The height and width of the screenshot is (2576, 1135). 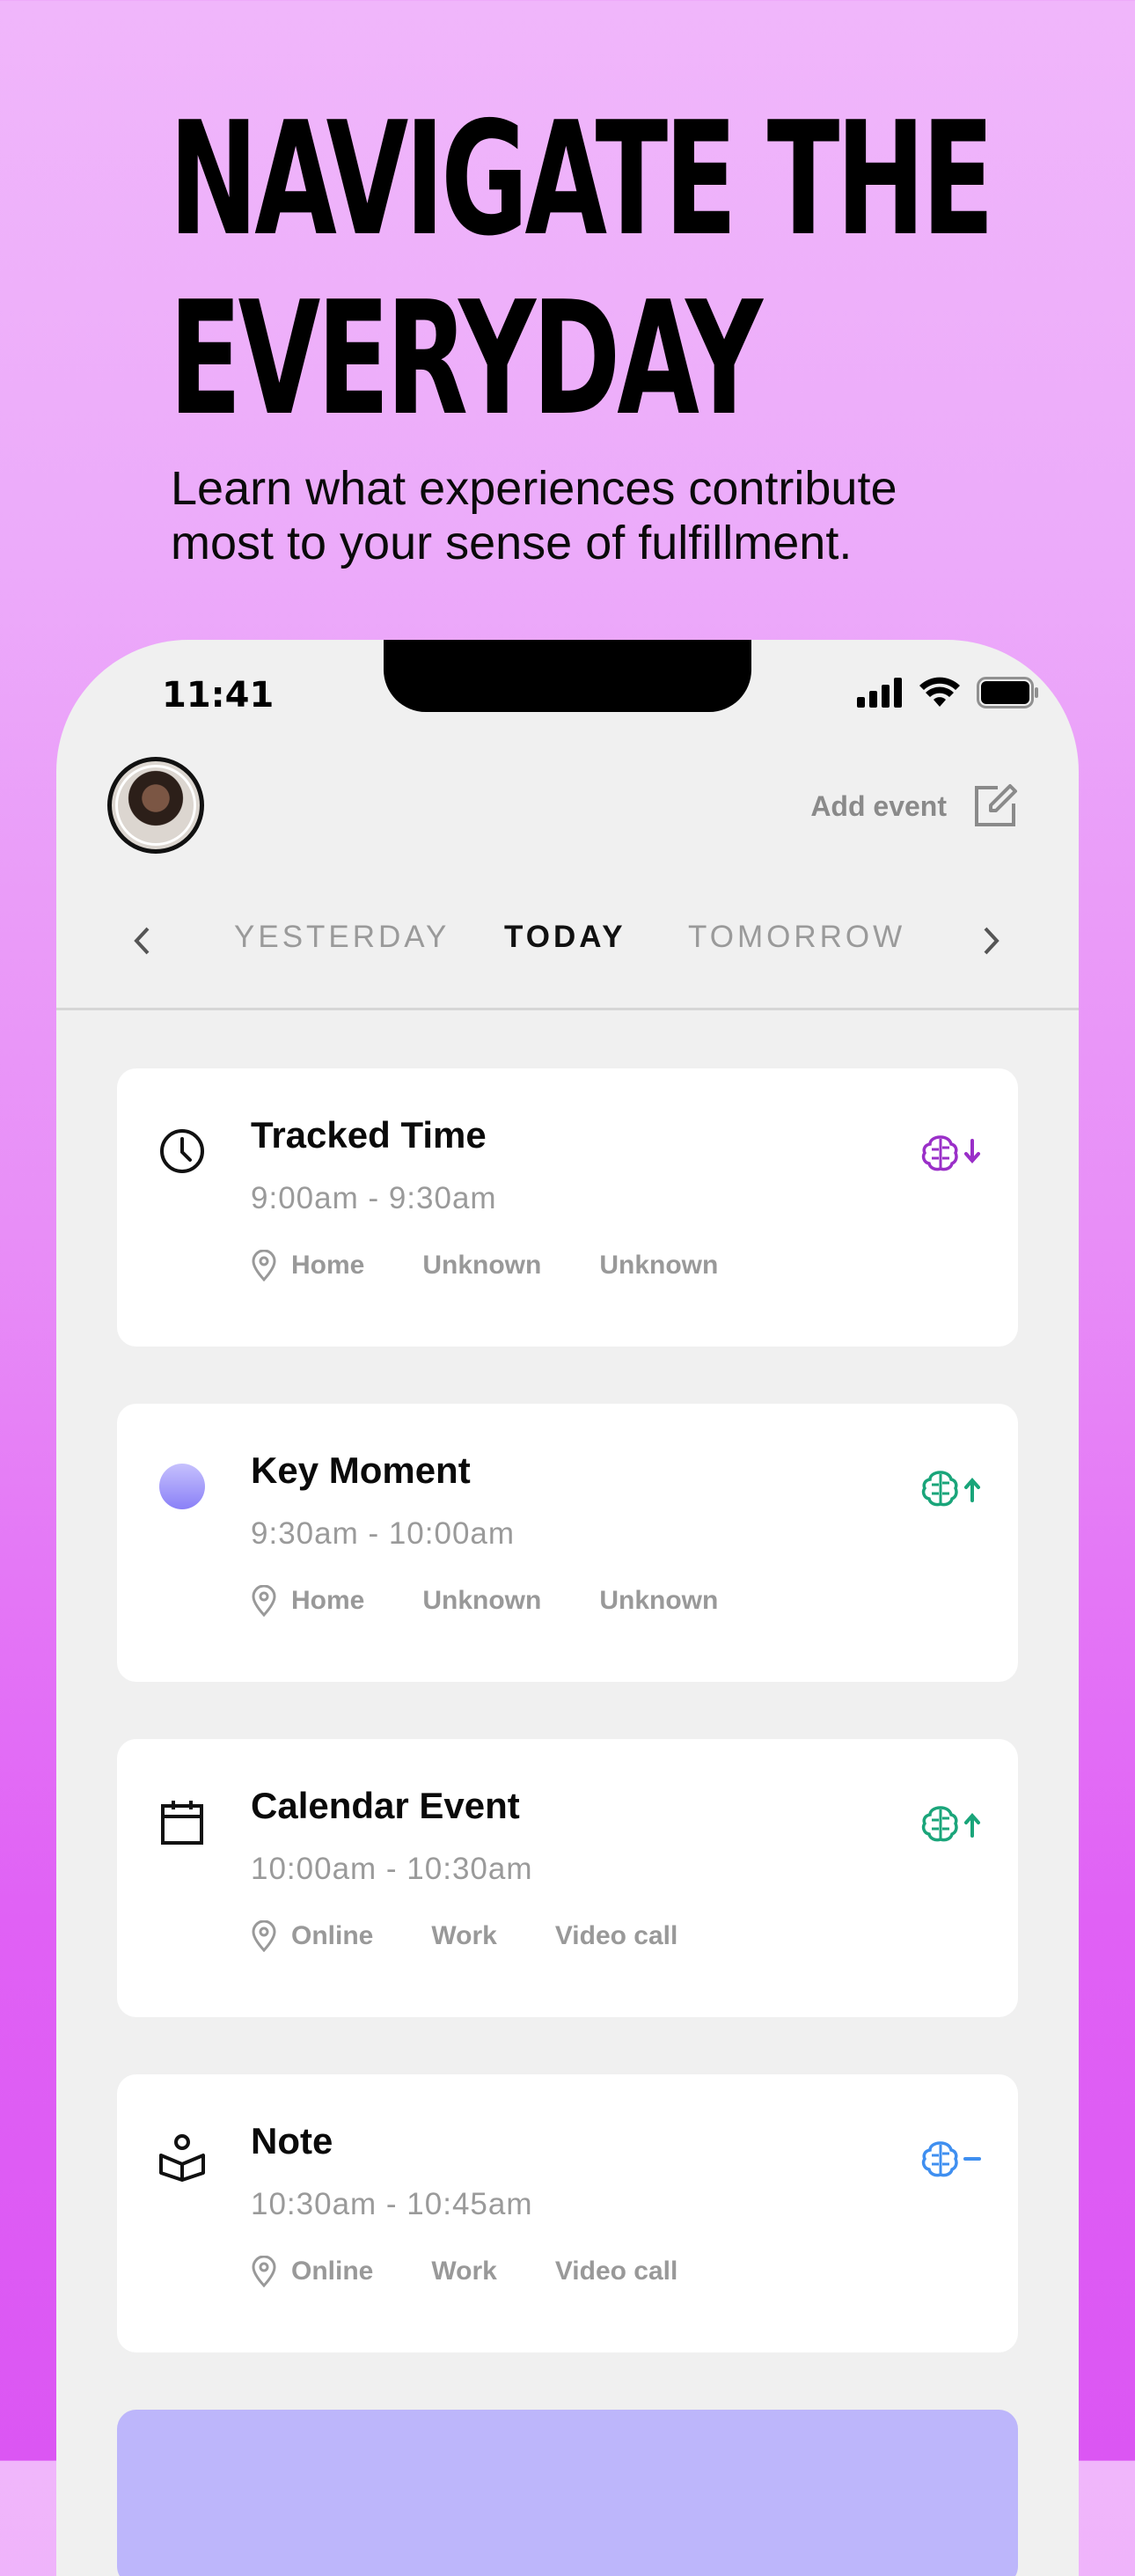 I want to click on event-time: 10:00am - 10:30am, so click(x=392, y=1869).